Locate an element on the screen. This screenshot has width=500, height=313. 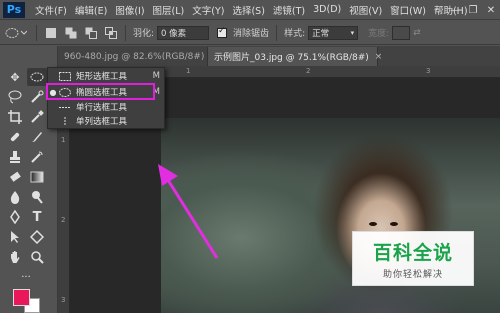
tab-document-2: 示例图片_03.jpg @ 75.1%(RGB/8#) × is located at coordinates (295, 56).